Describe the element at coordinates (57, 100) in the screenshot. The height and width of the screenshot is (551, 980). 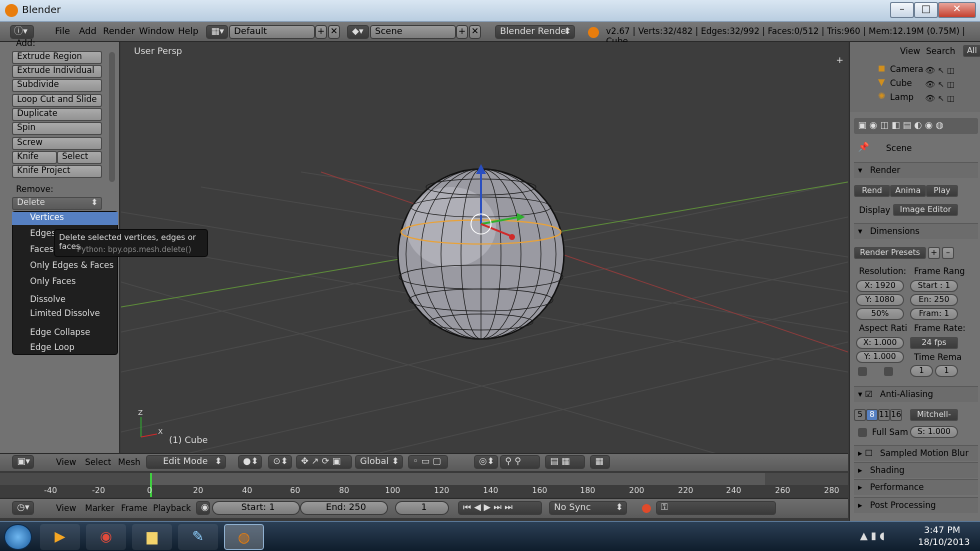
I see `loop-cut-button: Loop Cut and Slide` at that location.